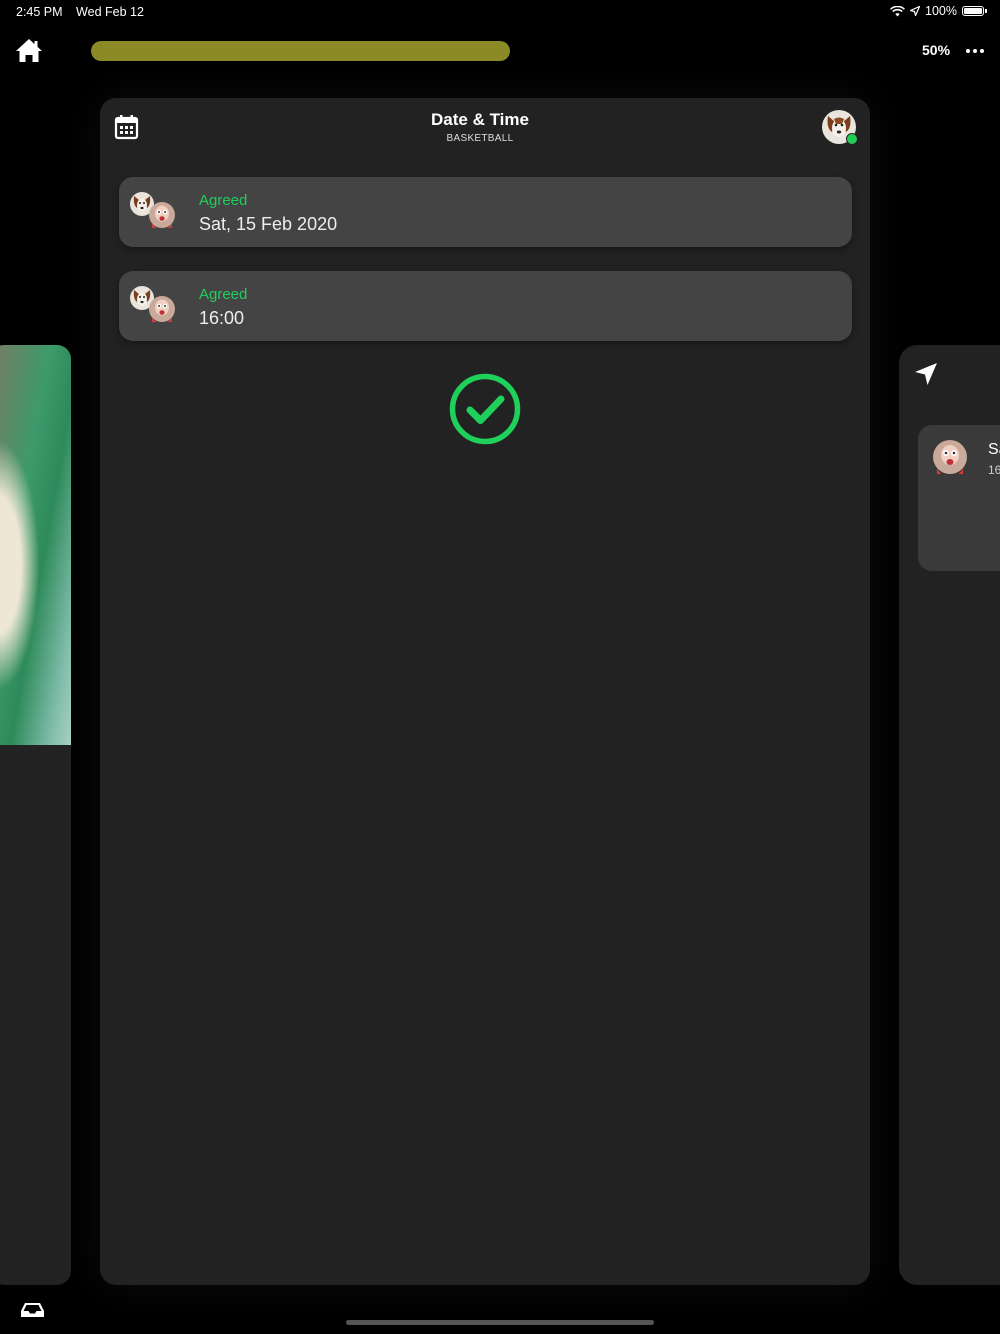 The height and width of the screenshot is (1334, 1000). I want to click on location-item-subtitle: 16, so click(994, 470).